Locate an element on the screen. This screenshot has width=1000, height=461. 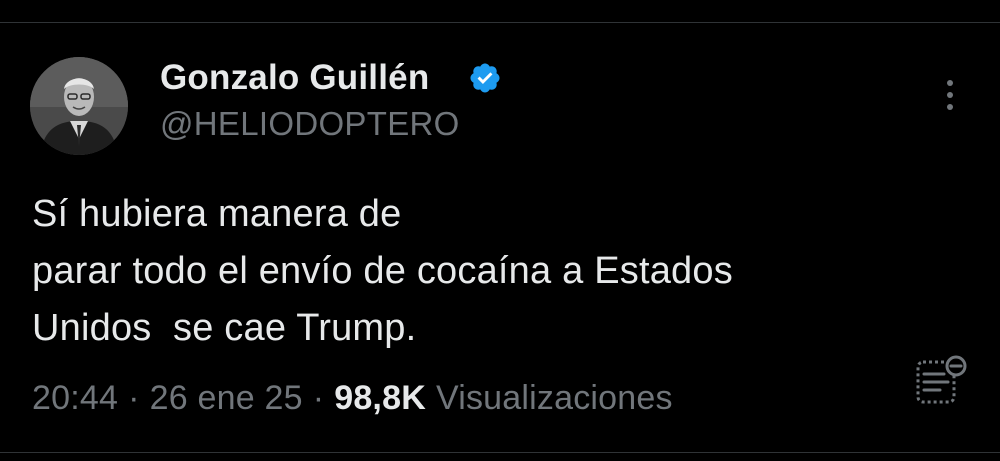
avatar-photo is located at coordinates (79, 106).